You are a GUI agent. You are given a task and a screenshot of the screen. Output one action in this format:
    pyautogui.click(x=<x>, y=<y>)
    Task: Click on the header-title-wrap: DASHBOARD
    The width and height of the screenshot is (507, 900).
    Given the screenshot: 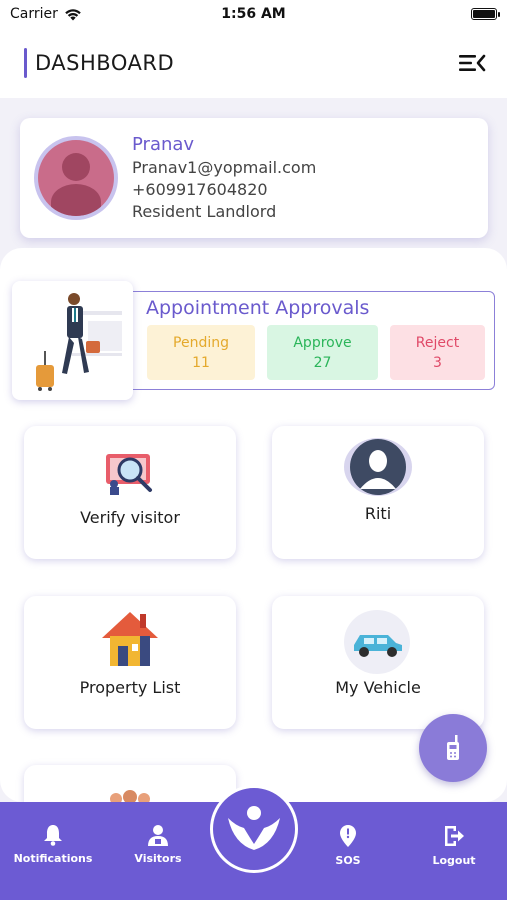 What is the action you would take?
    pyautogui.click(x=99, y=63)
    